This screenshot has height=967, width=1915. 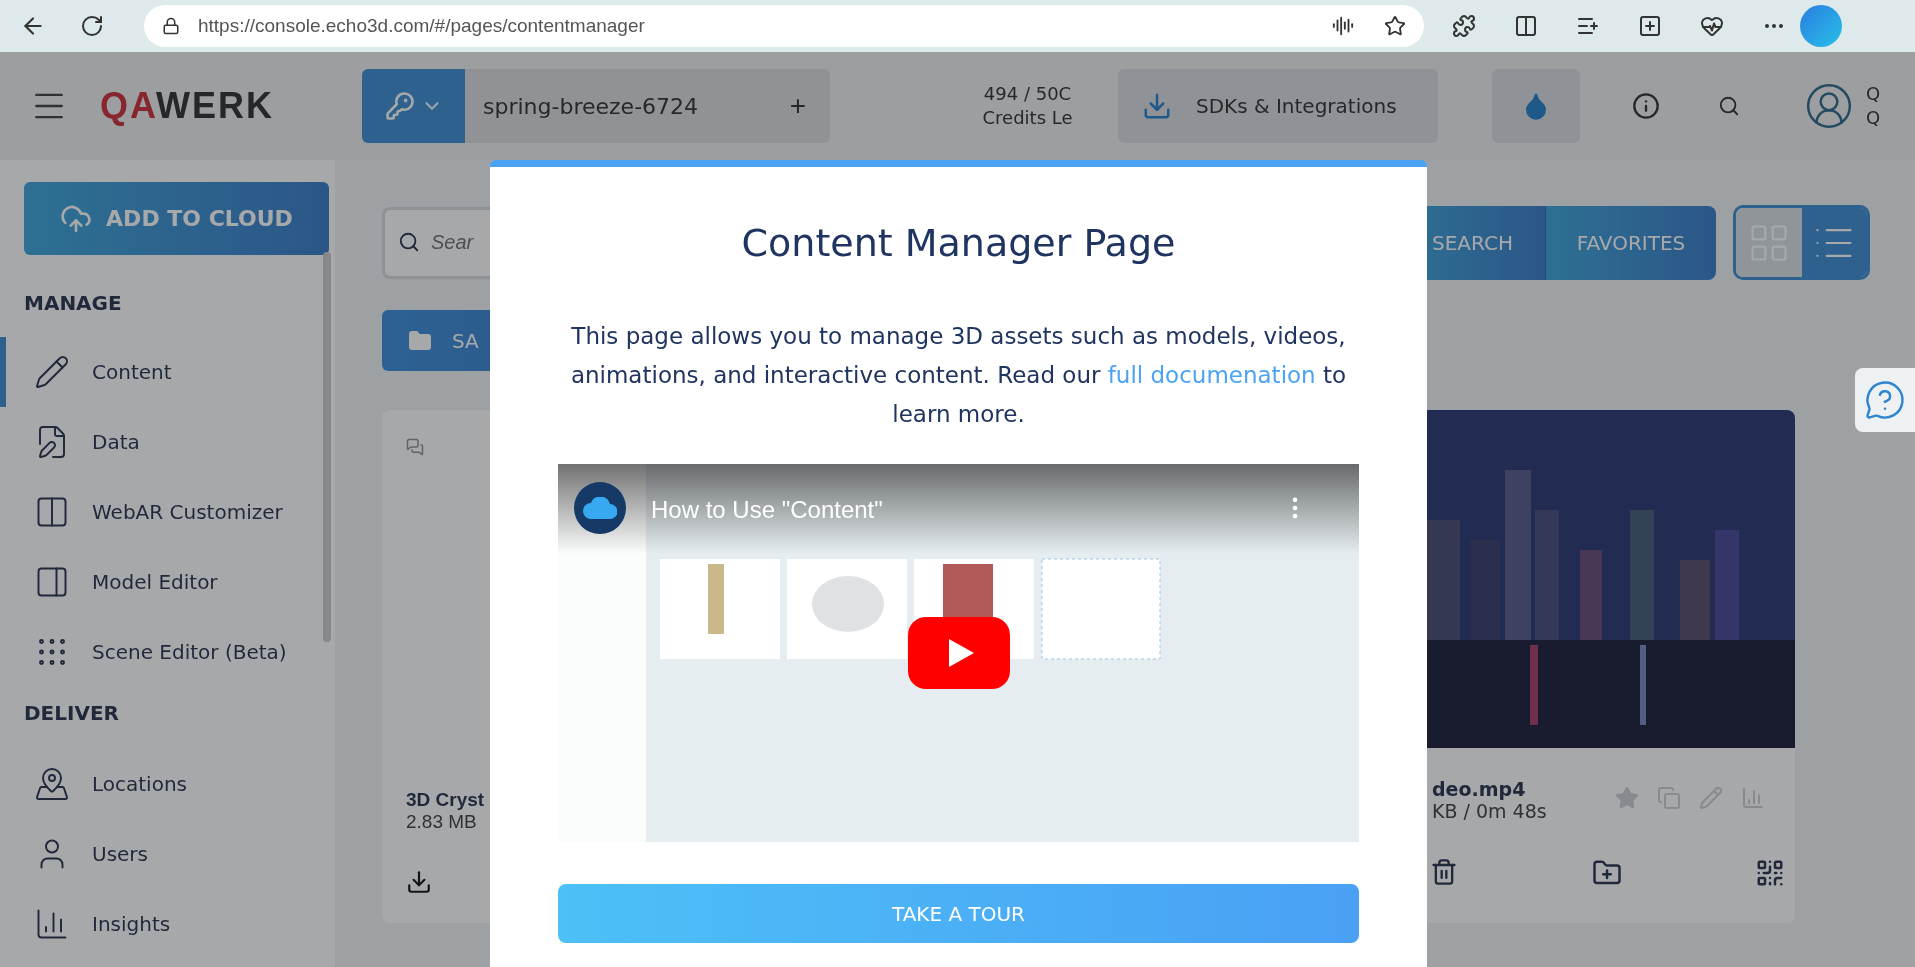 I want to click on section-title: MANAGE, so click(x=73, y=303).